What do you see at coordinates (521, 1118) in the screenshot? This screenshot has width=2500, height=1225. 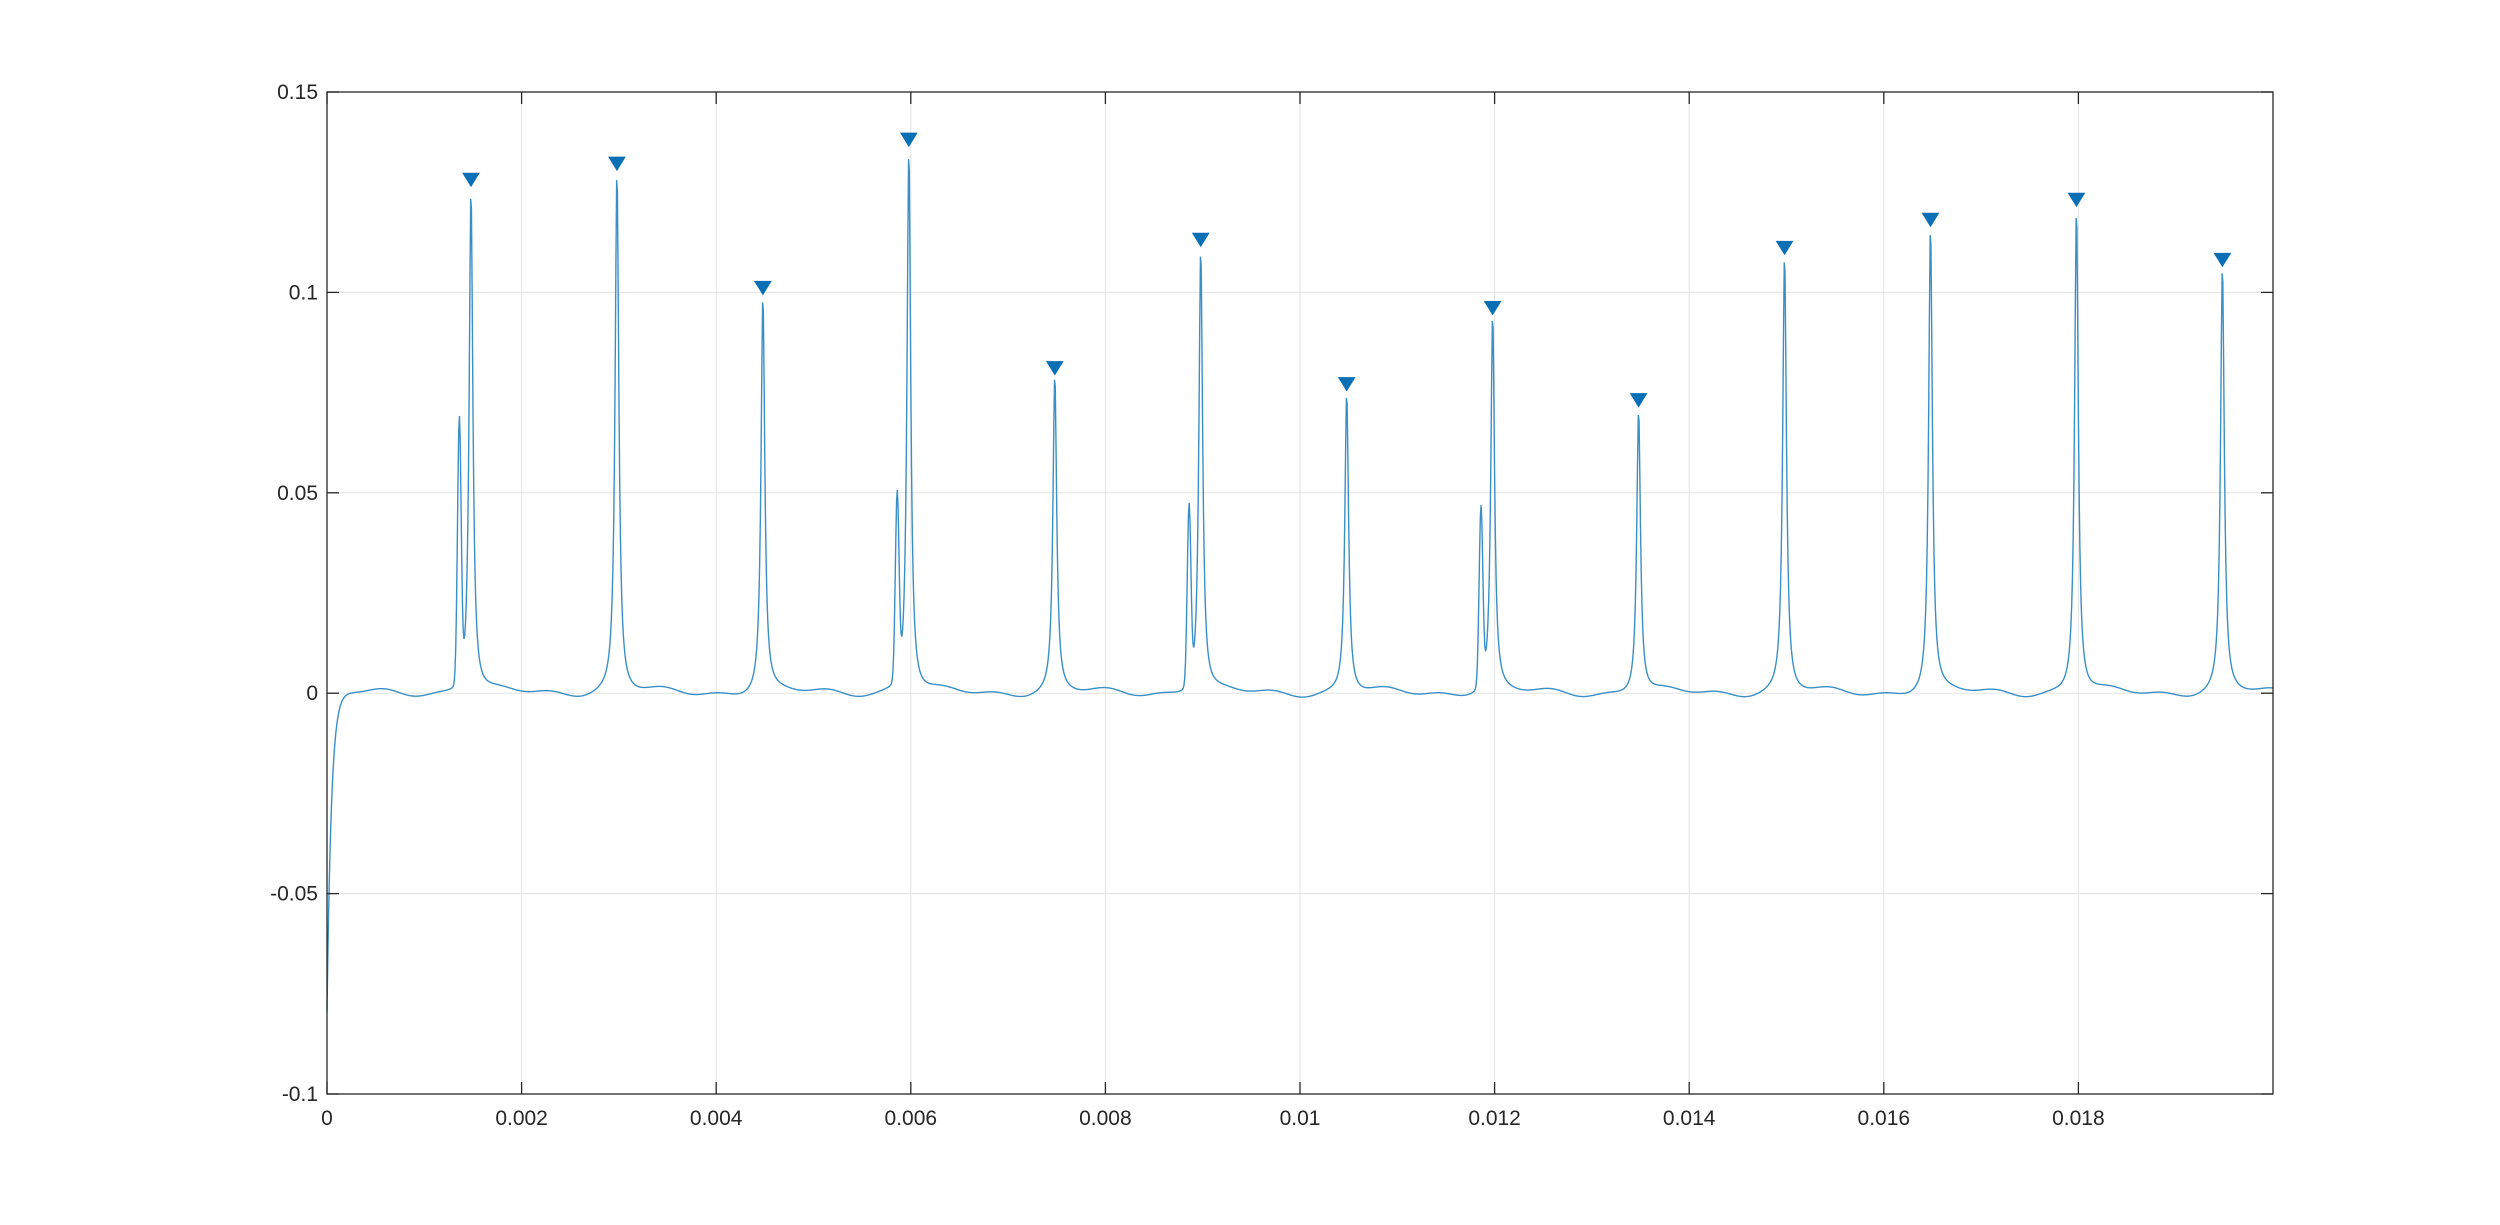 I see `x-tick-label: 0.002` at bounding box center [521, 1118].